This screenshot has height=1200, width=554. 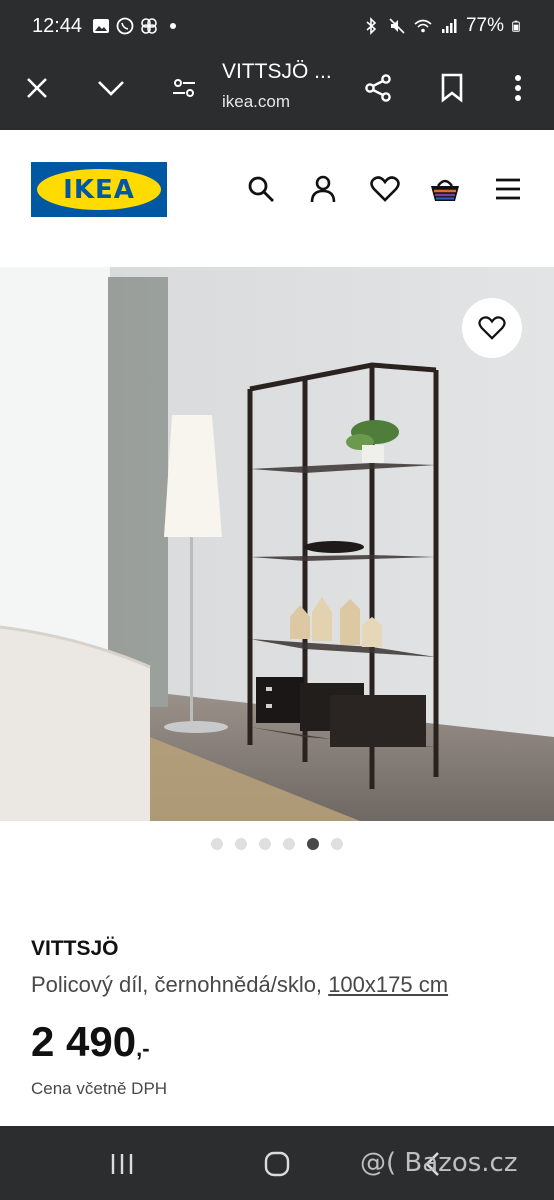 I want to click on search-button, so click(x=261, y=189).